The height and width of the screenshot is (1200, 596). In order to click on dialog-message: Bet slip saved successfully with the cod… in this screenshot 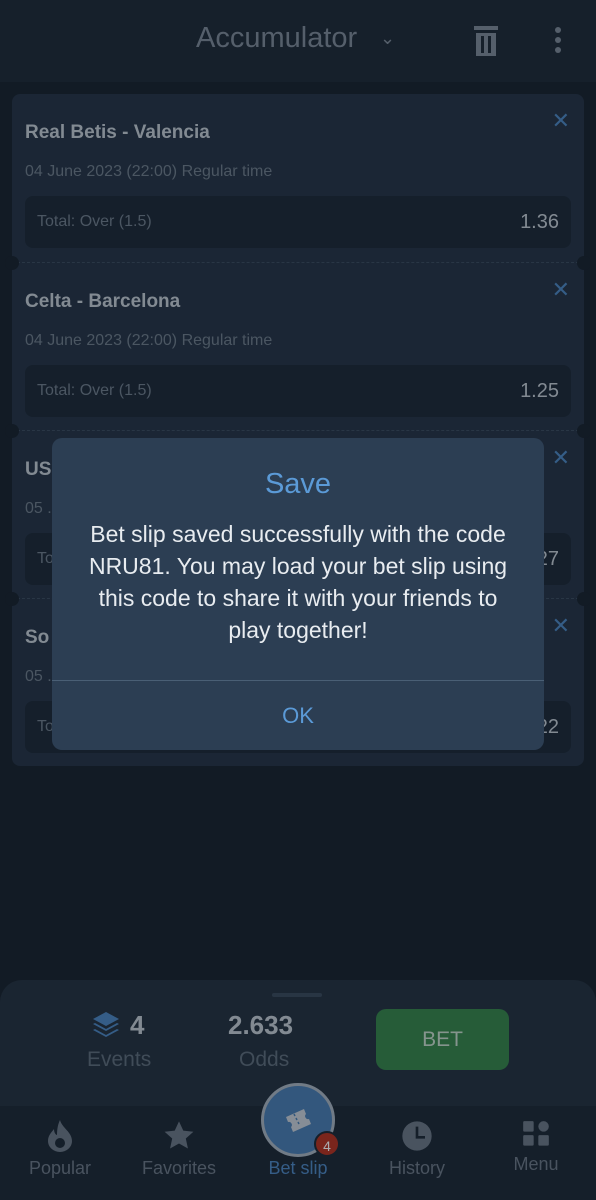, I will do `click(298, 582)`.